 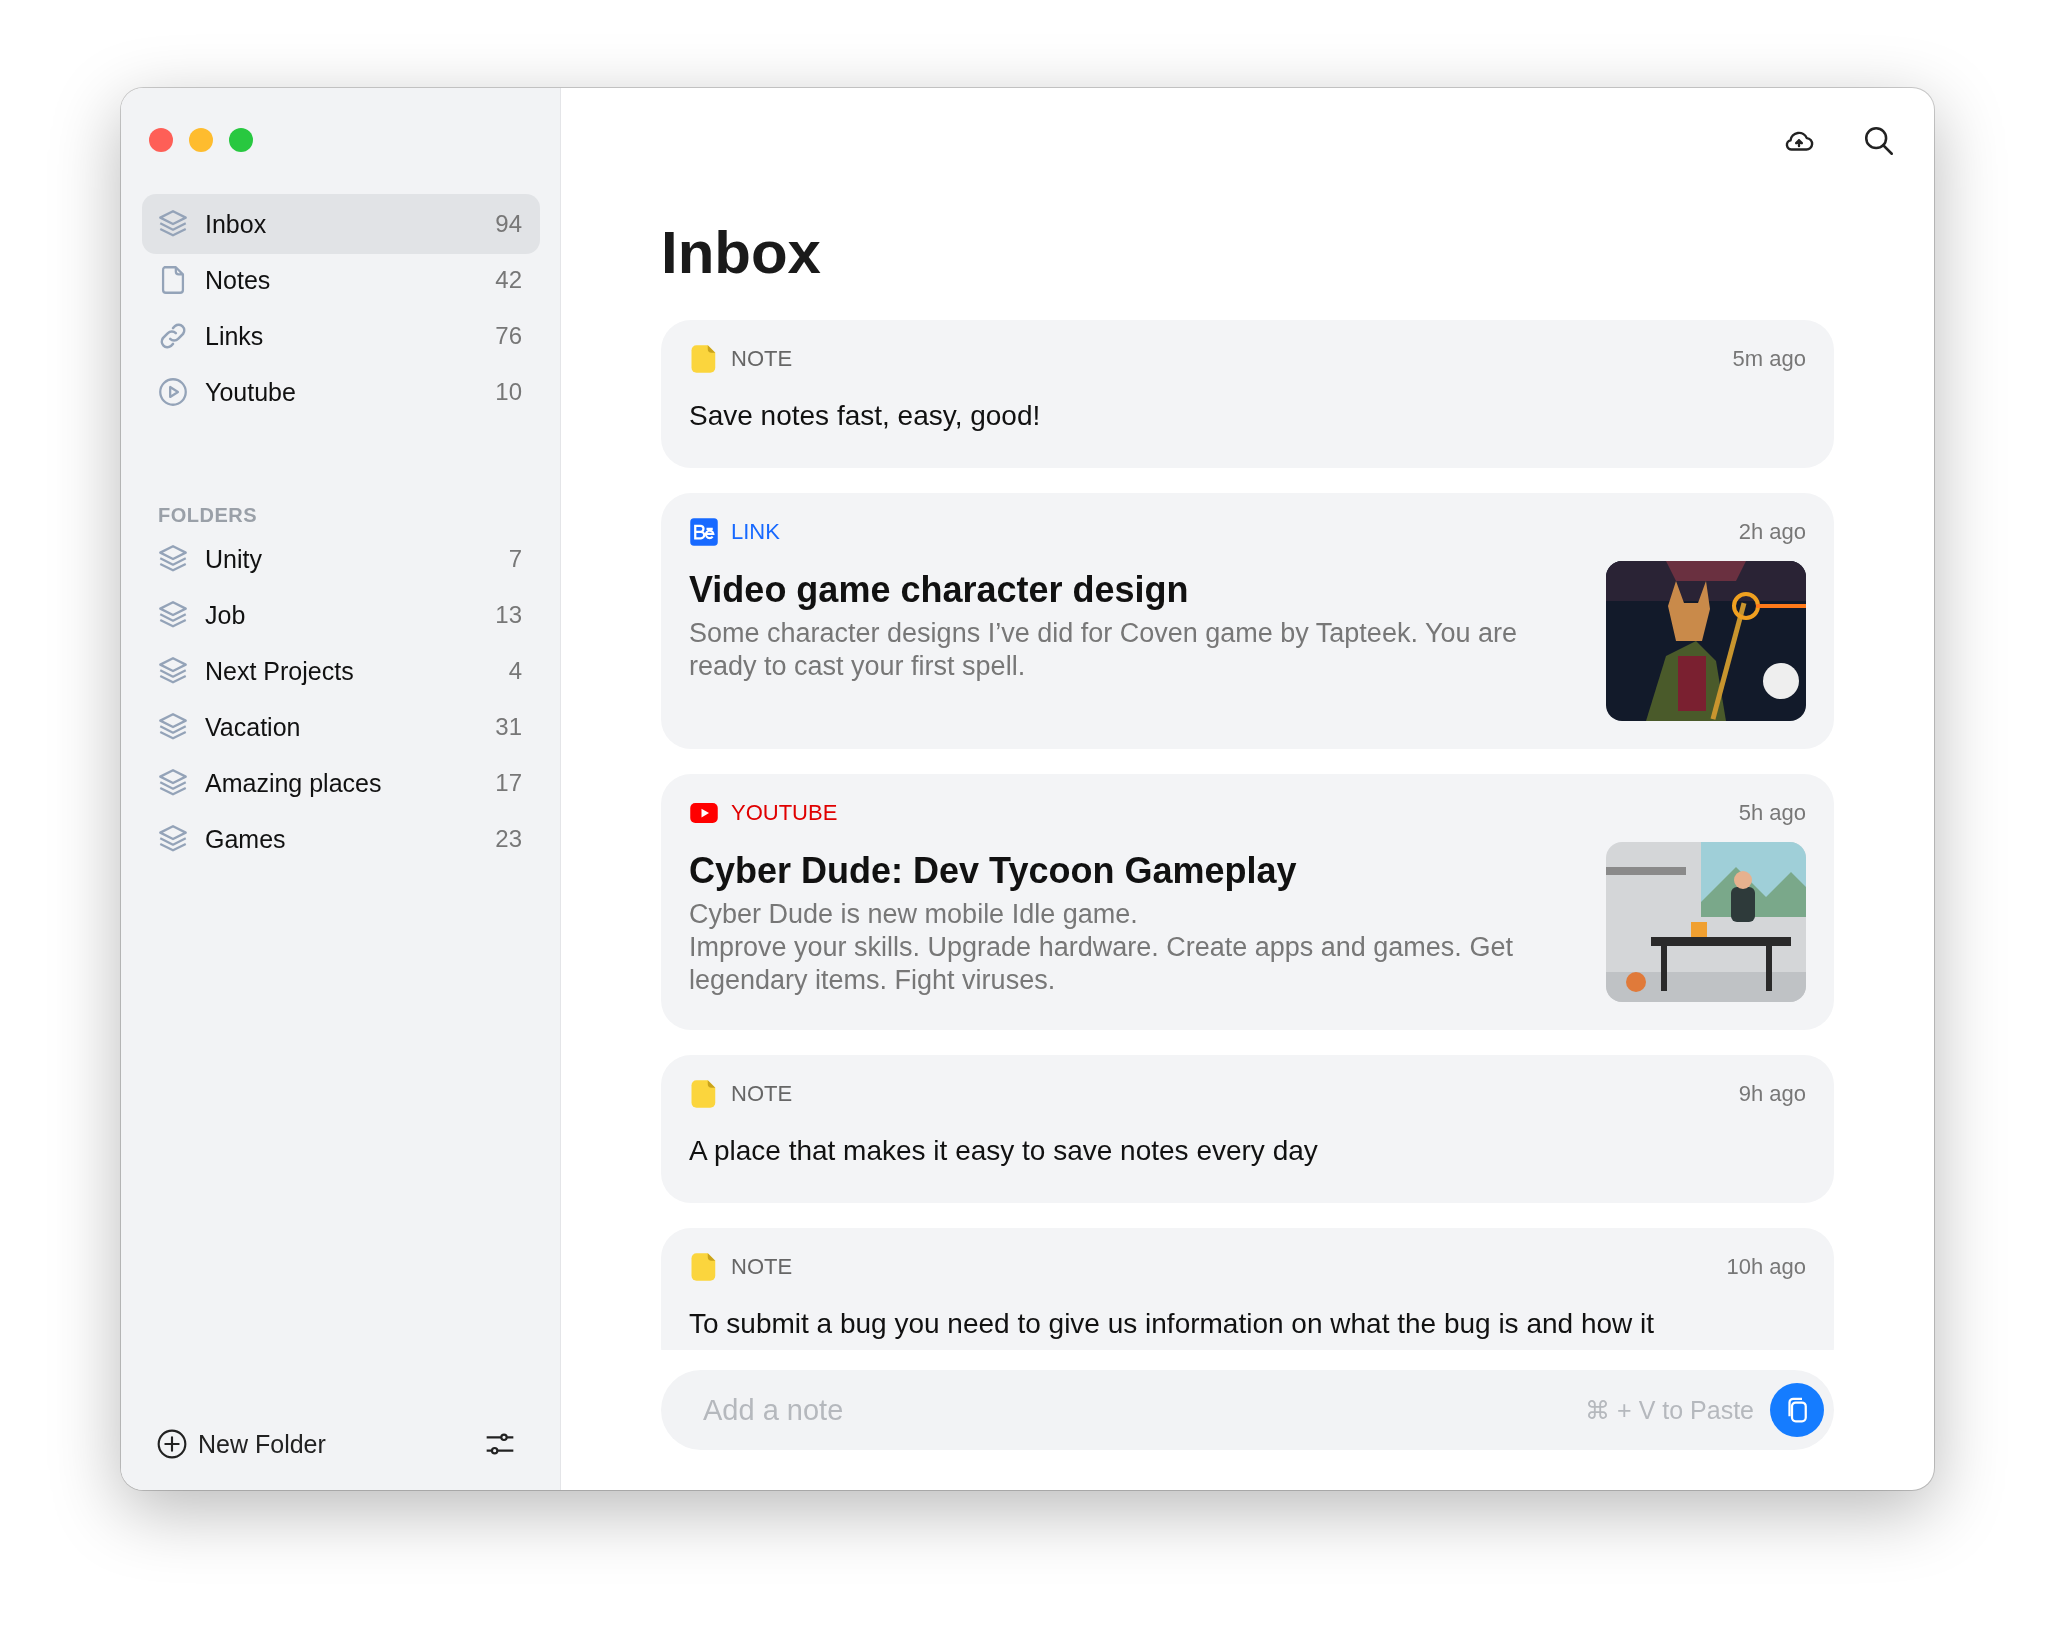 I want to click on paste-hint: ⌘ + V to Paste, so click(x=1669, y=1410).